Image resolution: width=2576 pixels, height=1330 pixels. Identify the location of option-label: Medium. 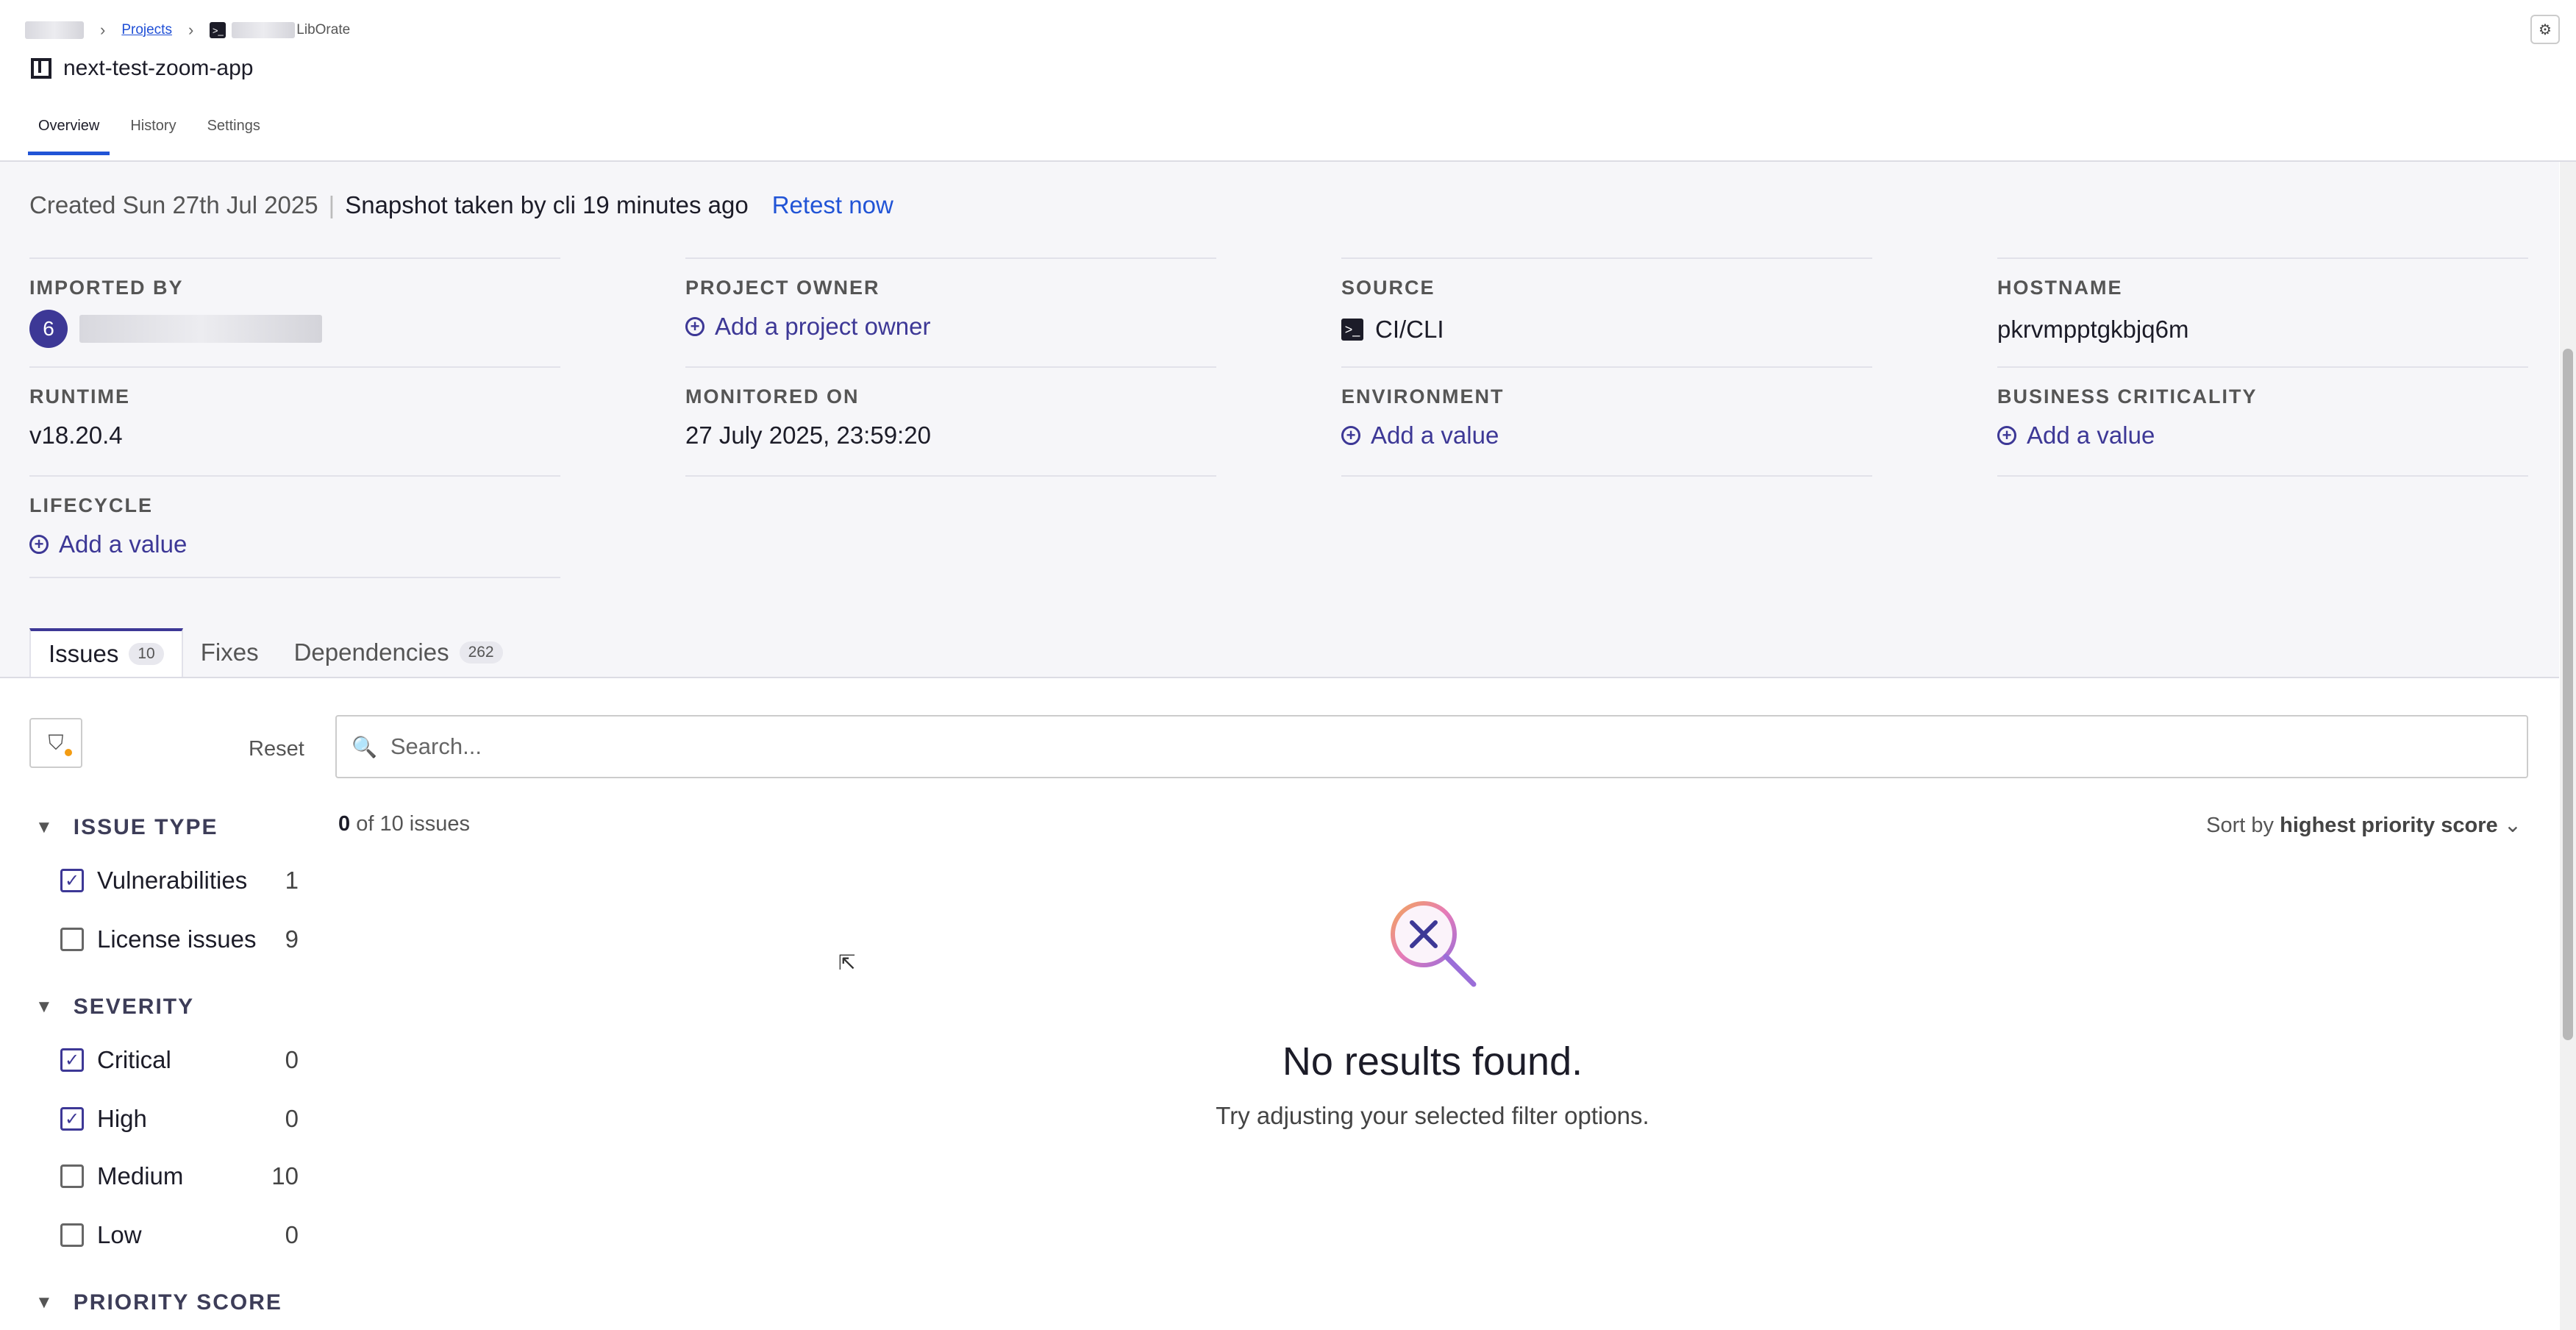
(140, 1175).